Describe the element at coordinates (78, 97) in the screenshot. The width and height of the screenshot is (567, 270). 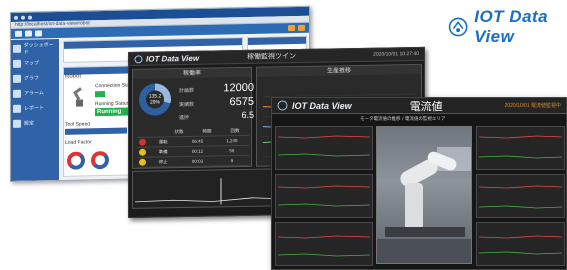
I see `robot-arm-icon` at that location.